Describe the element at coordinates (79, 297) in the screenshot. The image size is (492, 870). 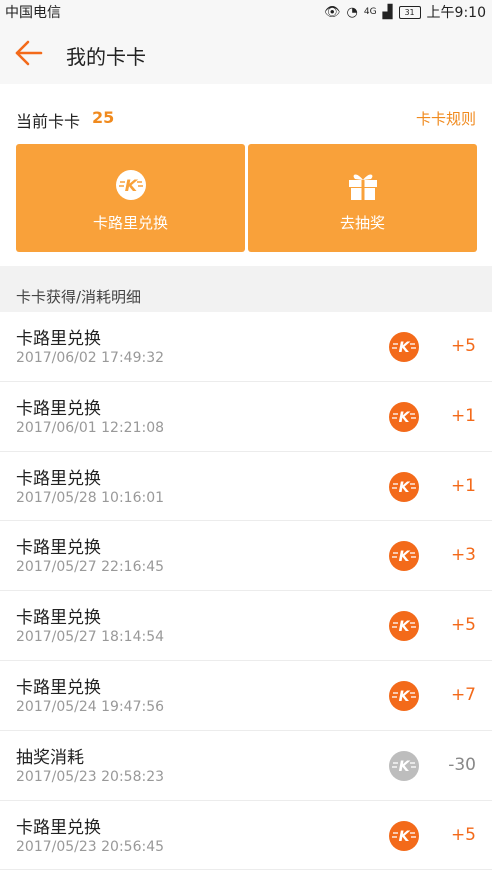
I see `section-title: 卡卡获得/消耗明细` at that location.